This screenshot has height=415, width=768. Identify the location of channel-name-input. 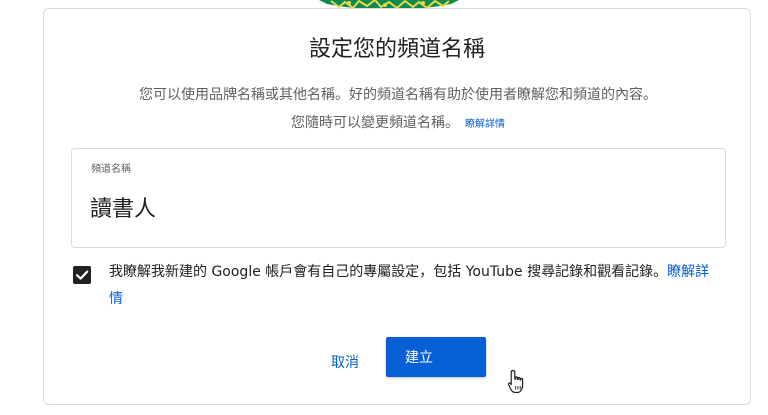
(390, 207).